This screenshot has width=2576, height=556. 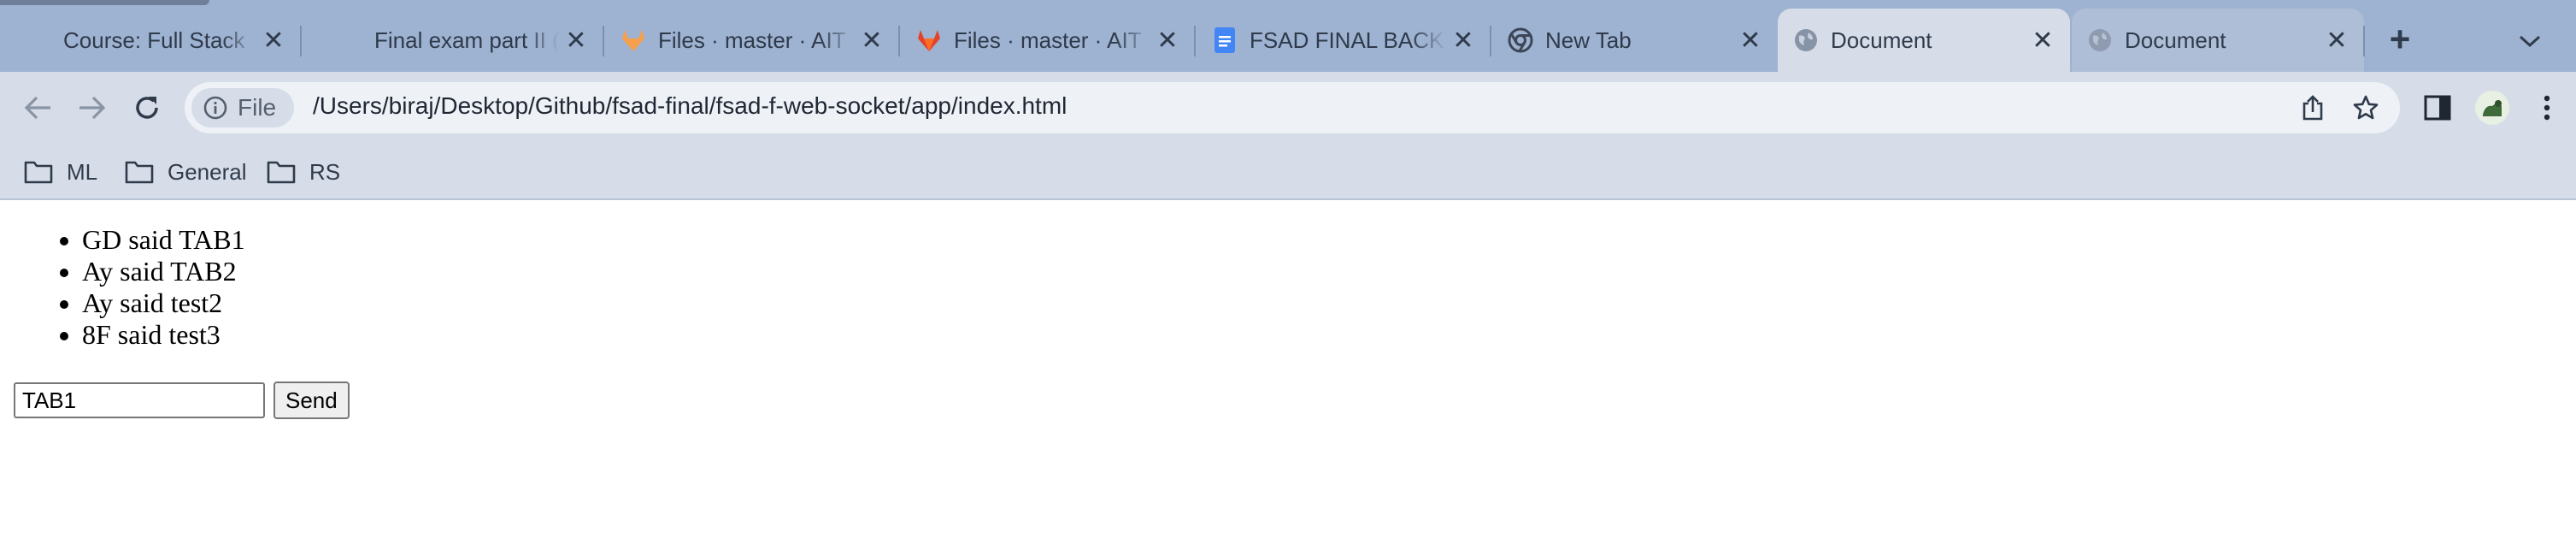 What do you see at coordinates (154, 40) in the screenshot?
I see `tab-title: Course: Full Stack` at bounding box center [154, 40].